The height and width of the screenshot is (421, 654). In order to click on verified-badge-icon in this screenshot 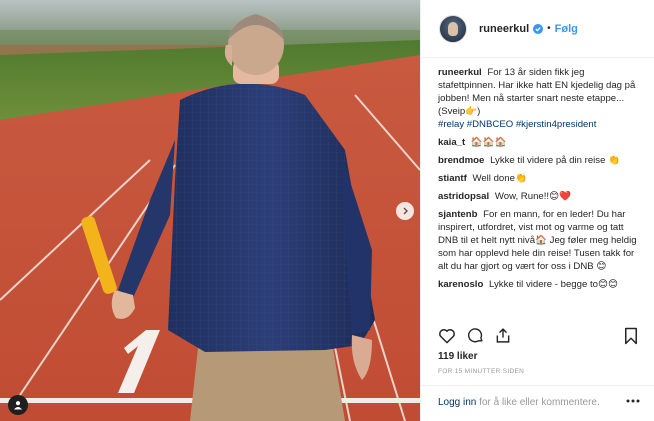, I will do `click(538, 28)`.